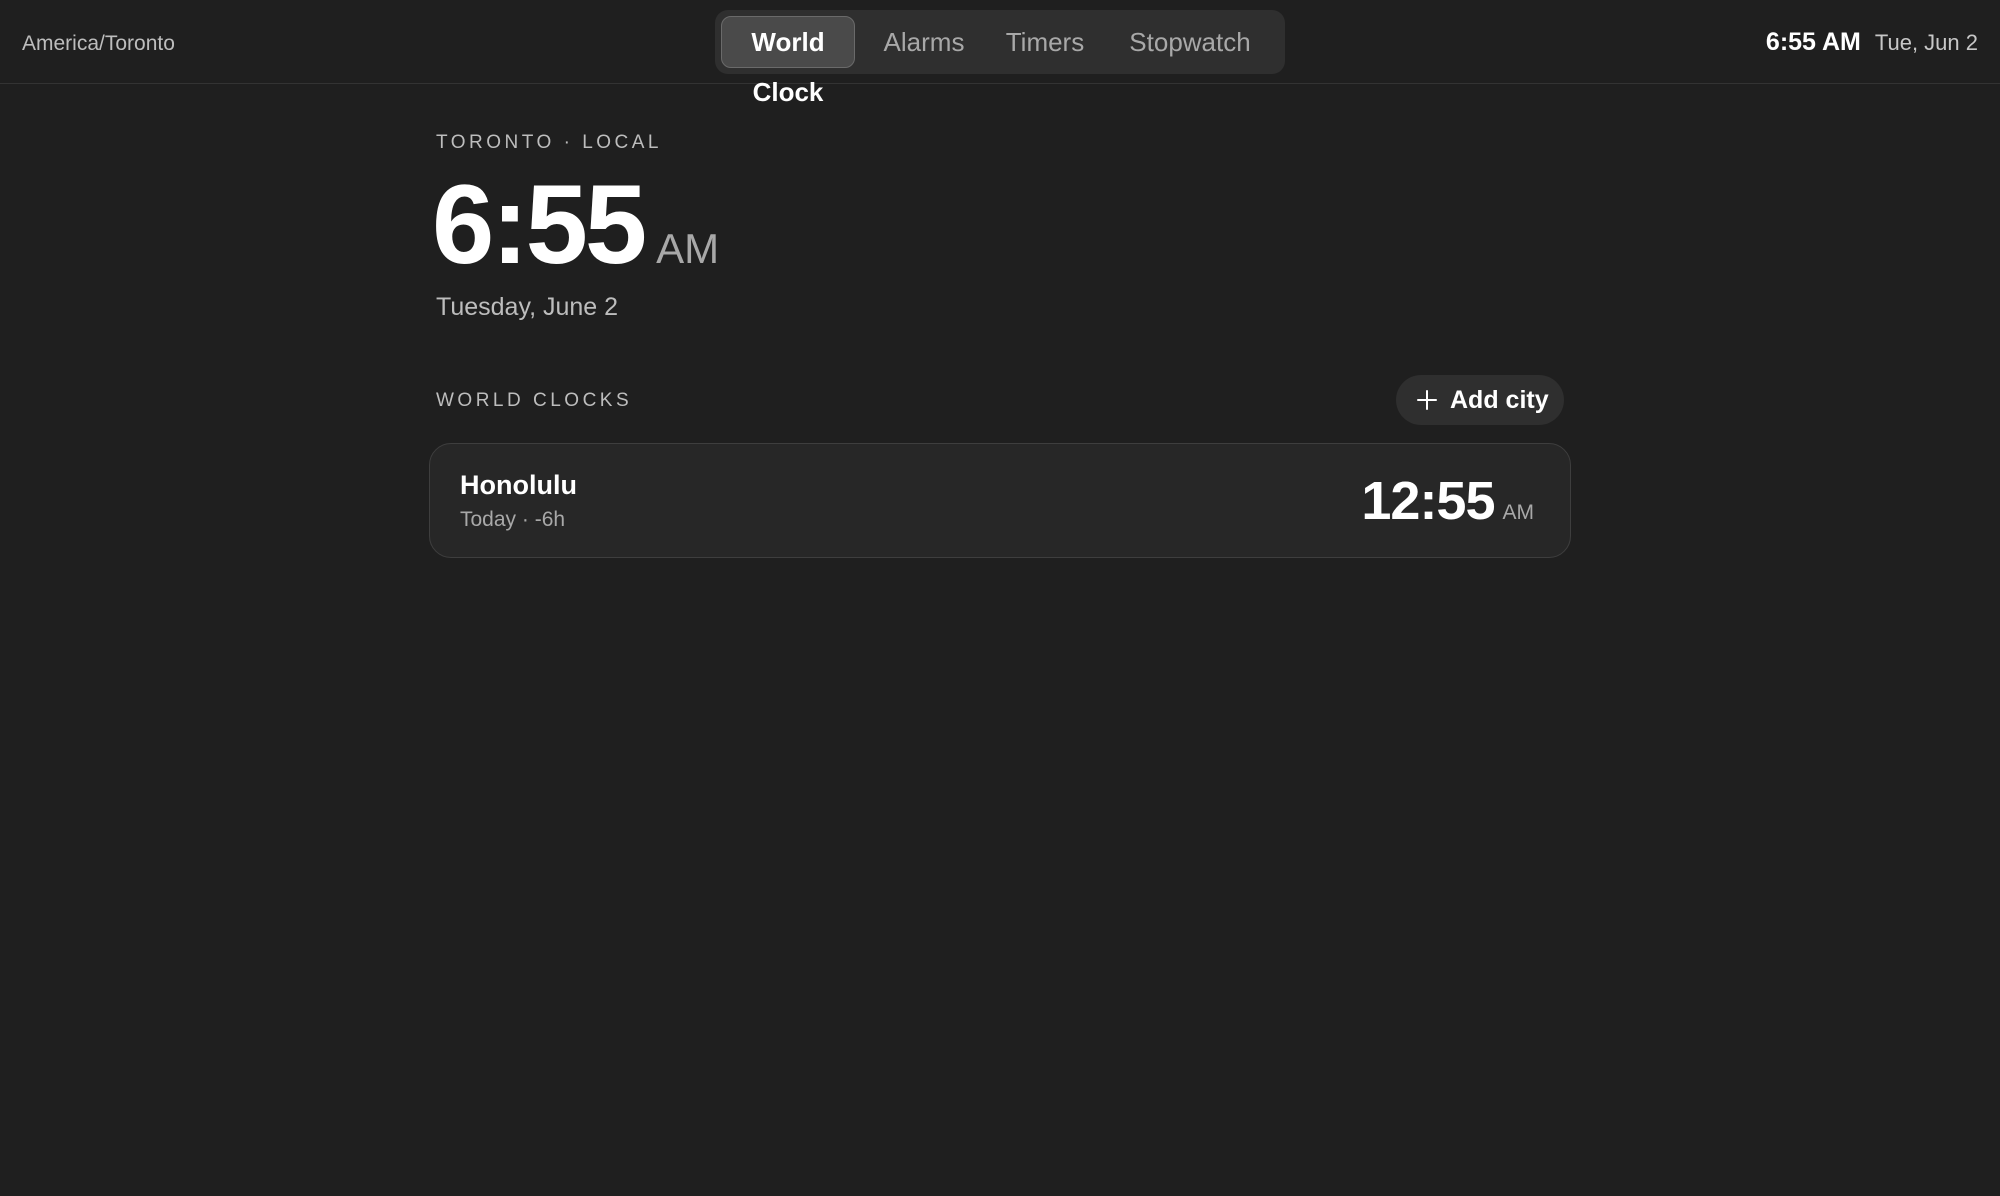 The height and width of the screenshot is (1196, 2000). I want to click on city-card-honolulu: Honolulu Today · -6h 12:55 AM, so click(1000, 500).